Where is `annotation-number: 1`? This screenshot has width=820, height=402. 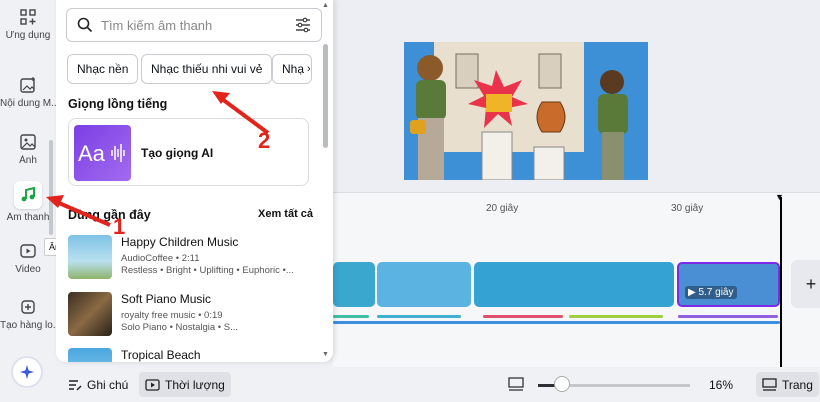
annotation-number: 1 is located at coordinates (119, 226).